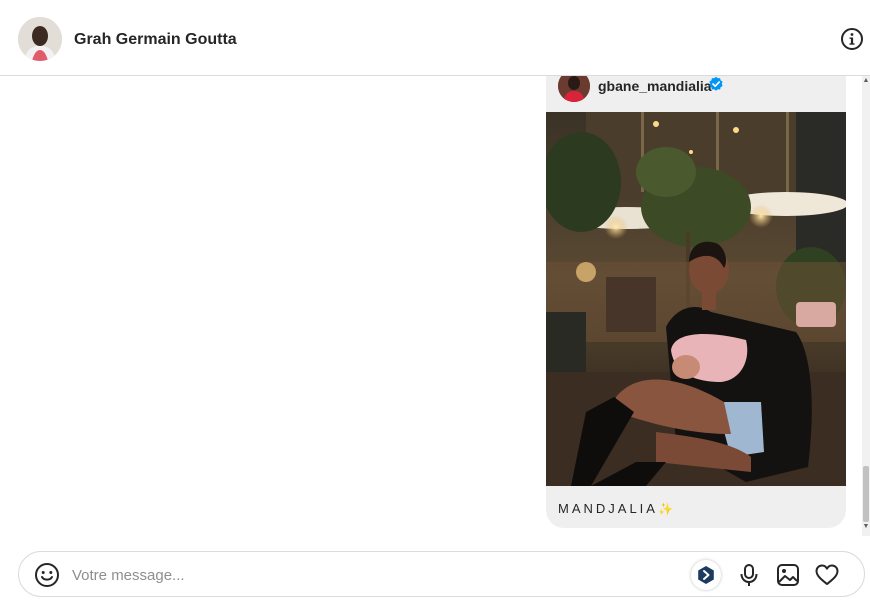 Image resolution: width=870 pixels, height=615 pixels. I want to click on image-icon, so click(788, 575).